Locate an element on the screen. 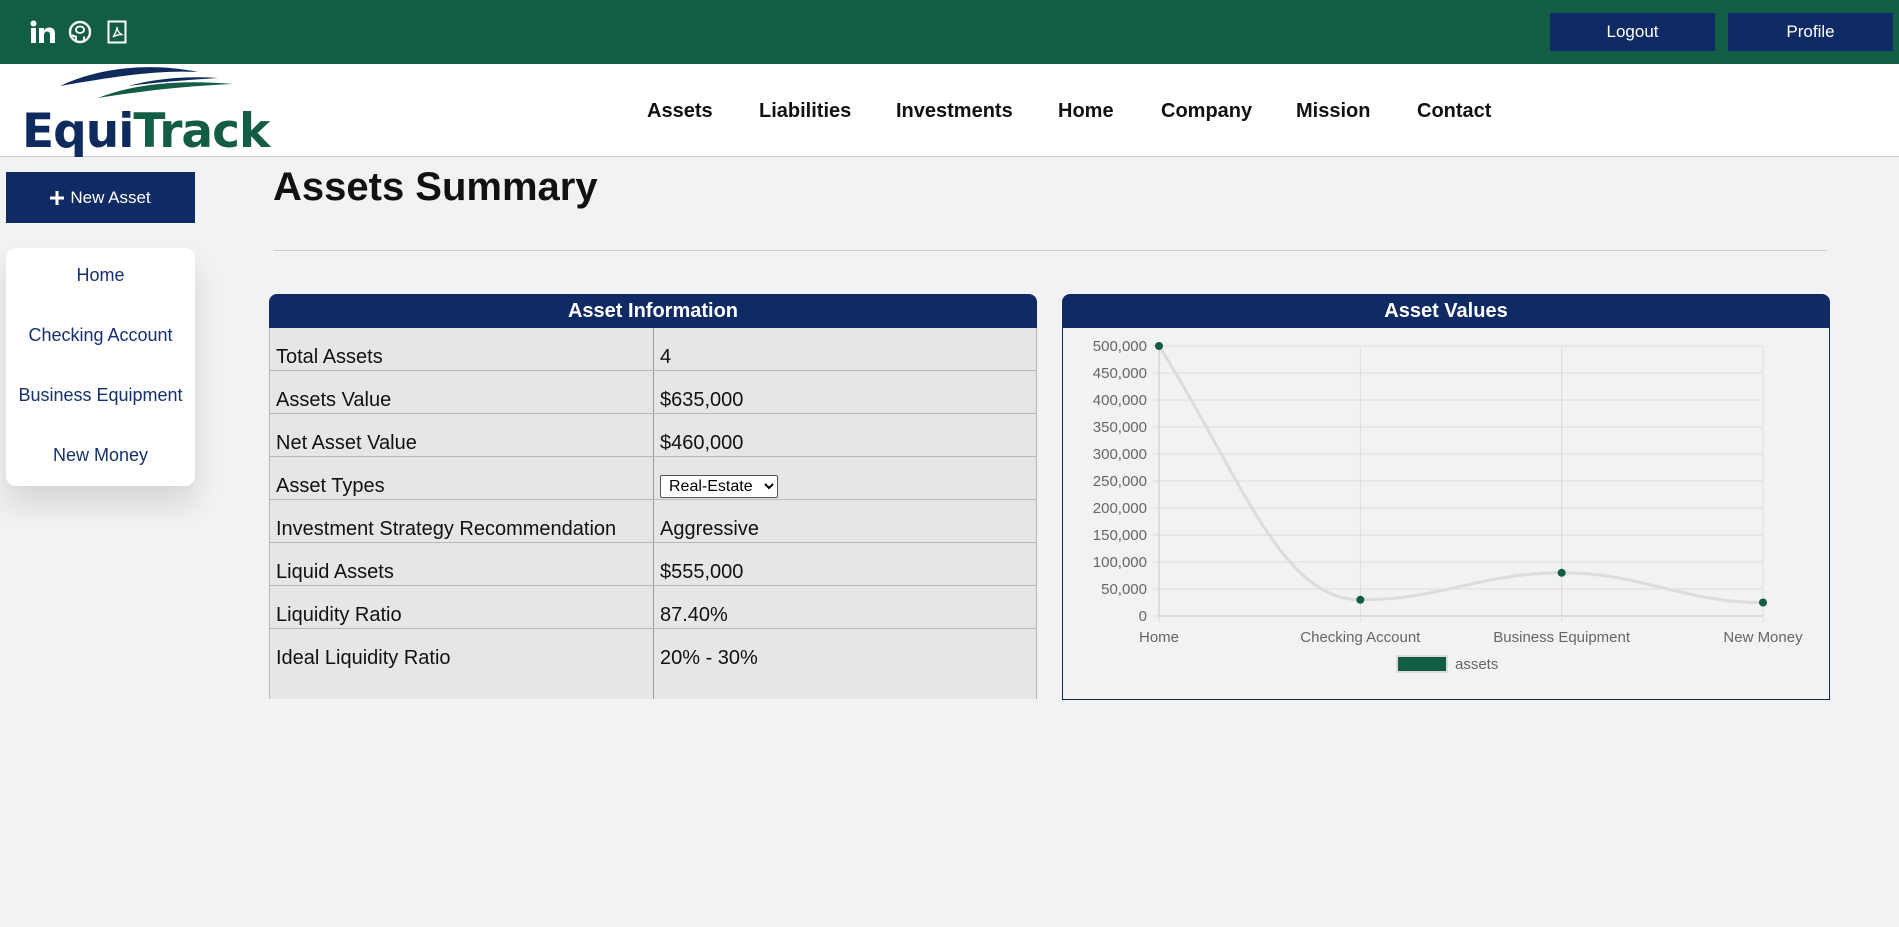 The image size is (1899, 927). nav-liabilities: Liabilities is located at coordinates (805, 111).